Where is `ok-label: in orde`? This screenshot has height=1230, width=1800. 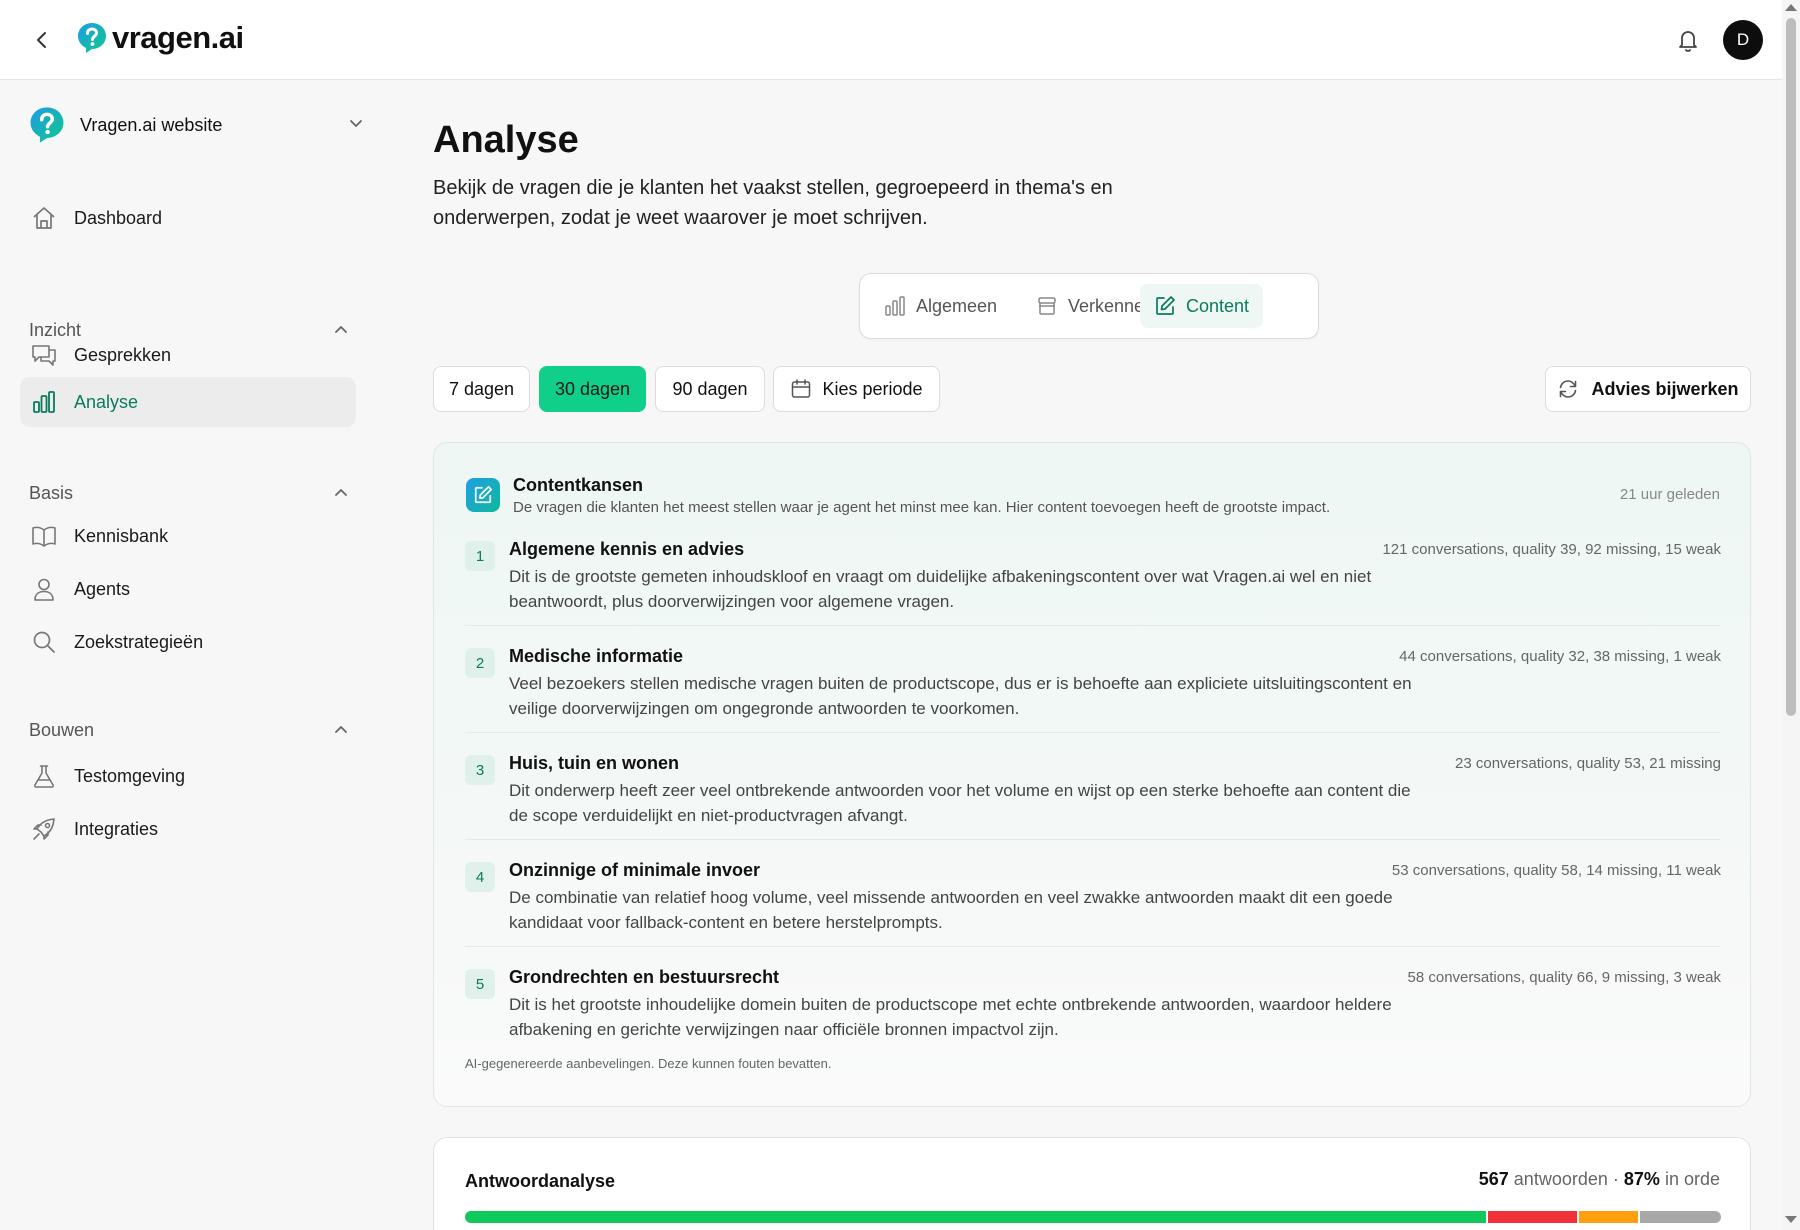
ok-label: in orde is located at coordinates (1692, 1179).